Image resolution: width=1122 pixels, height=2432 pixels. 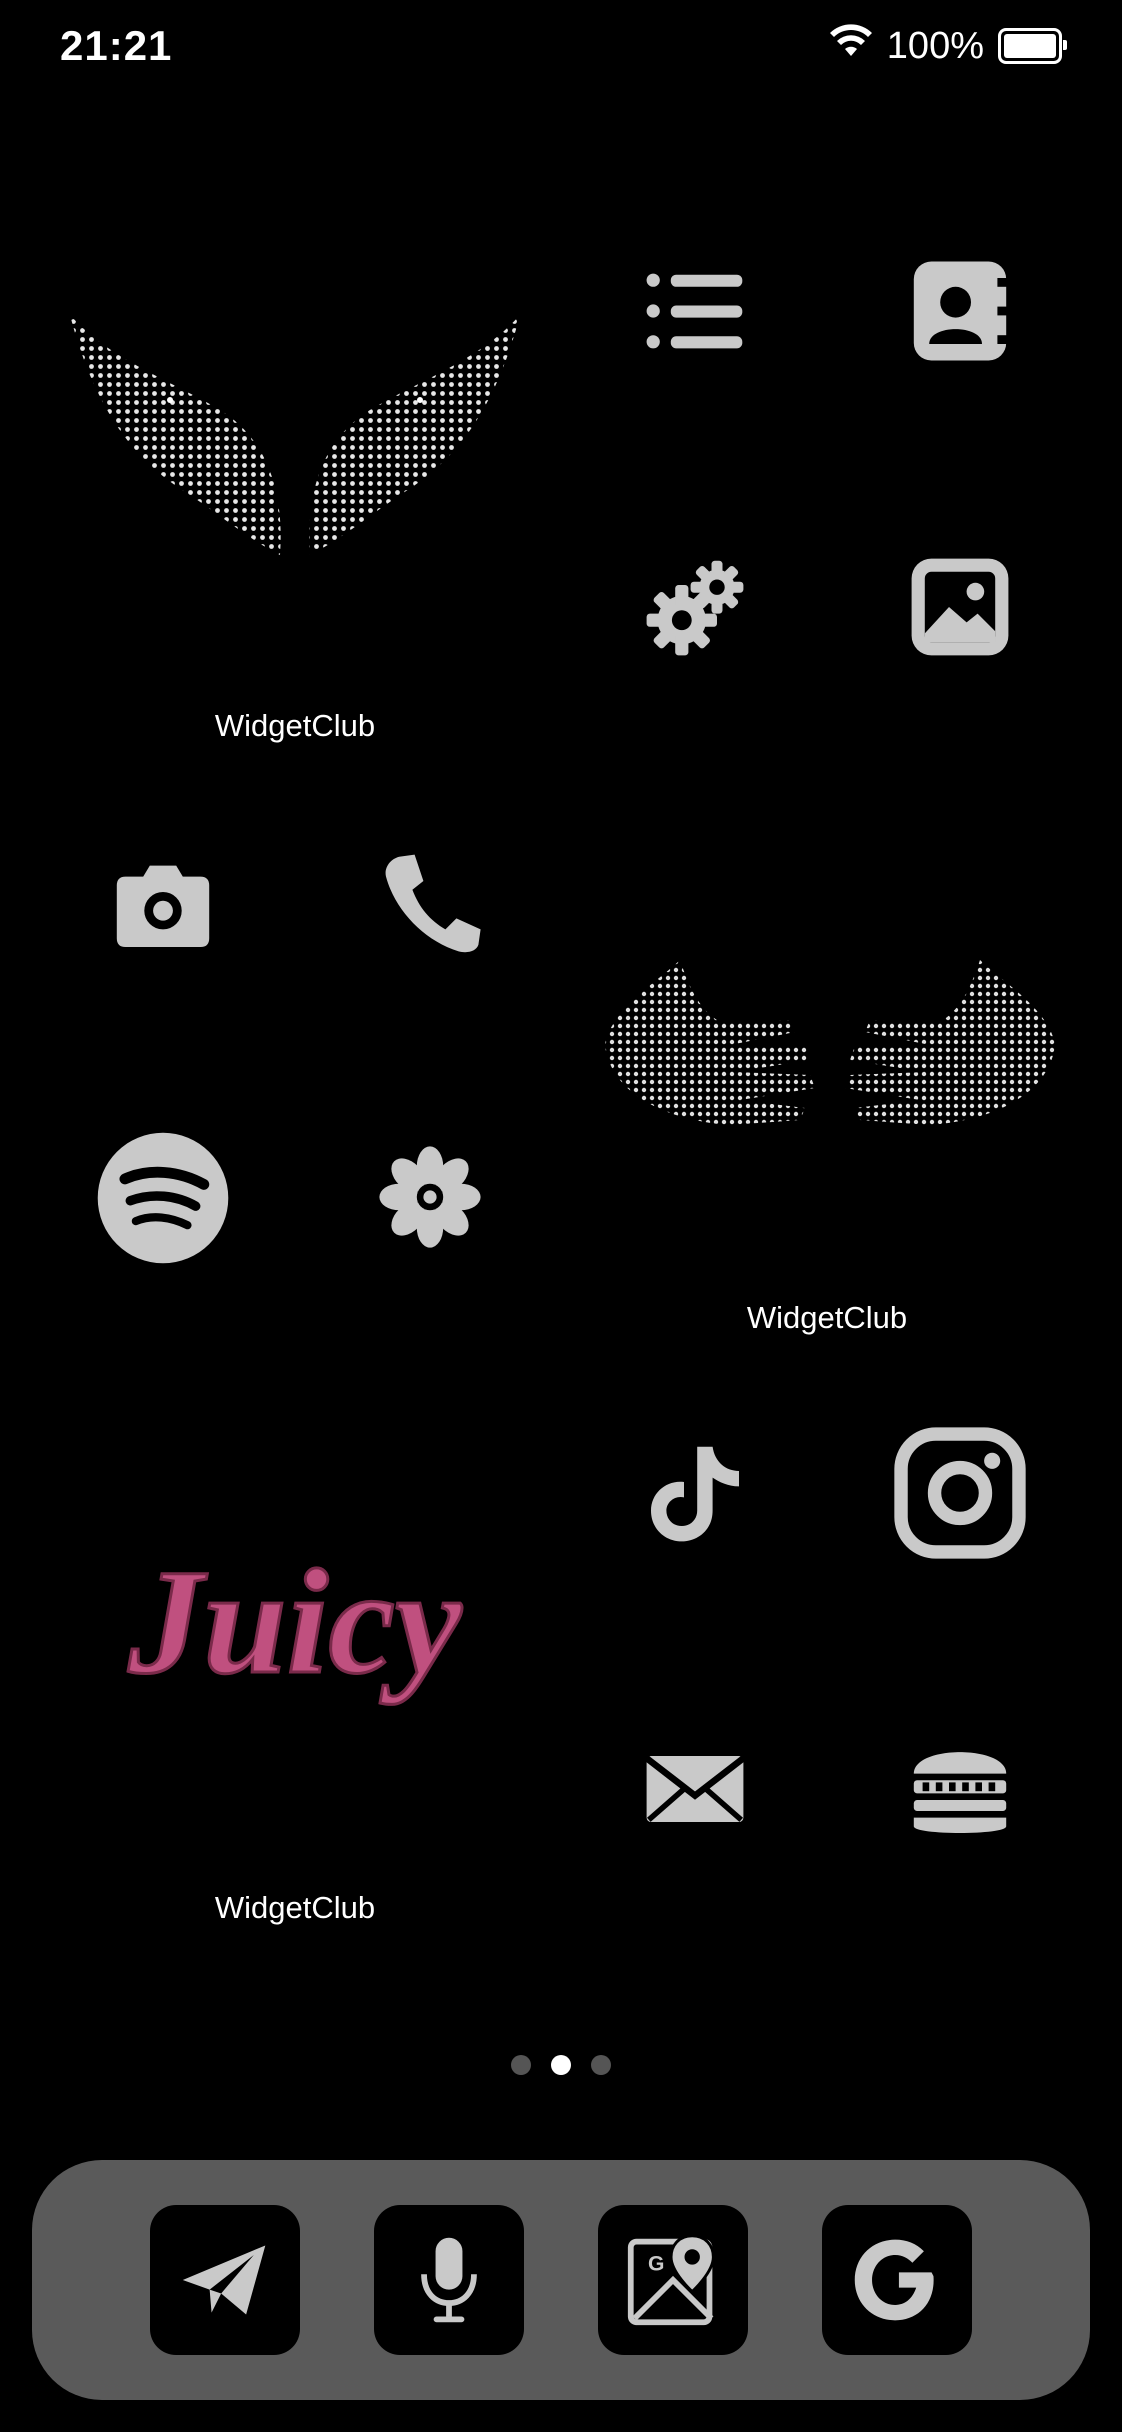 I want to click on tiktok-icon, so click(x=695, y=1493).